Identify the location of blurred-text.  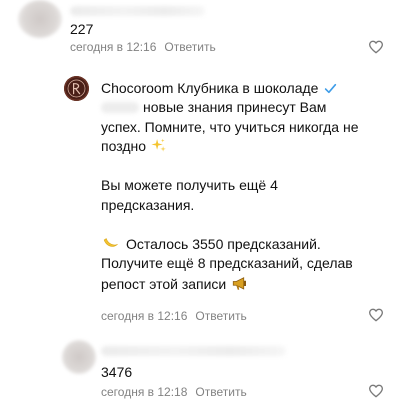
(120, 107).